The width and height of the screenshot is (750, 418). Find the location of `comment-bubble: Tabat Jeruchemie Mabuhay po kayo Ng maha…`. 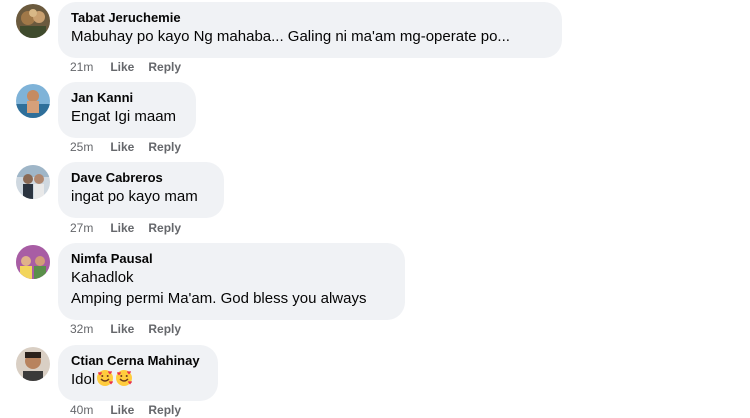

comment-bubble: Tabat Jeruchemie Mabuhay po kayo Ng maha… is located at coordinates (310, 30).